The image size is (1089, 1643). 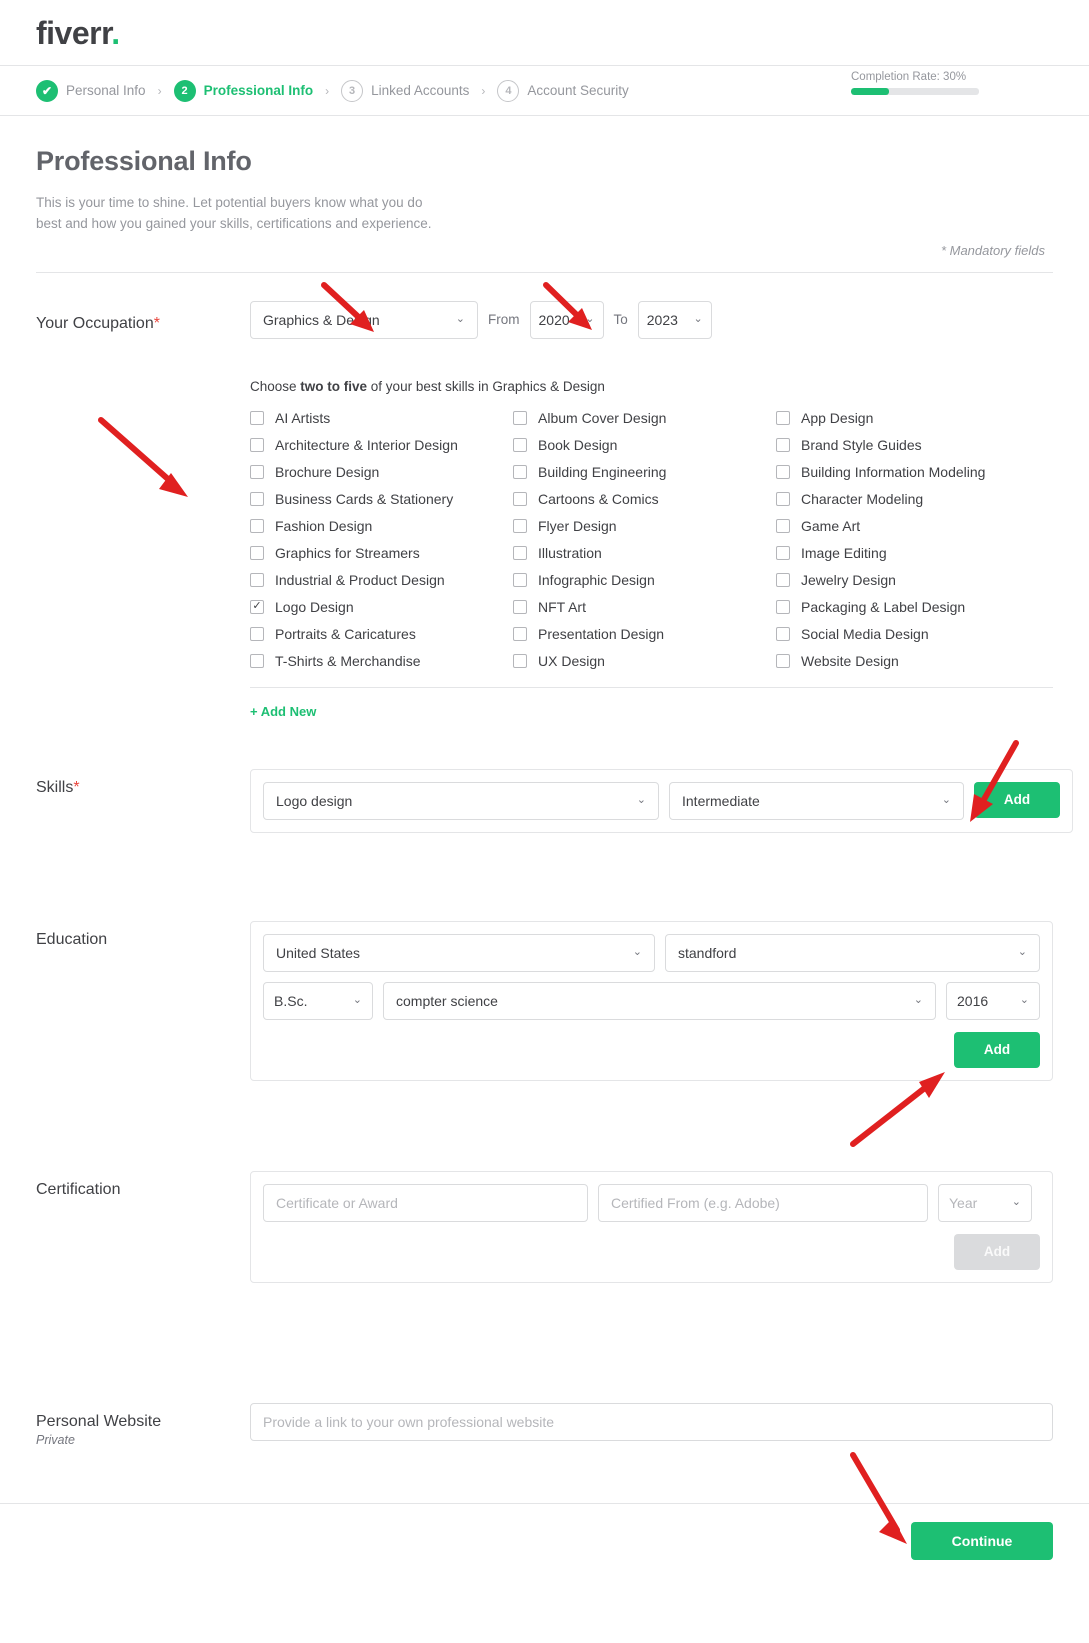 What do you see at coordinates (816, 800) in the screenshot?
I see `skill-level-select: Intermediate ⌄` at bounding box center [816, 800].